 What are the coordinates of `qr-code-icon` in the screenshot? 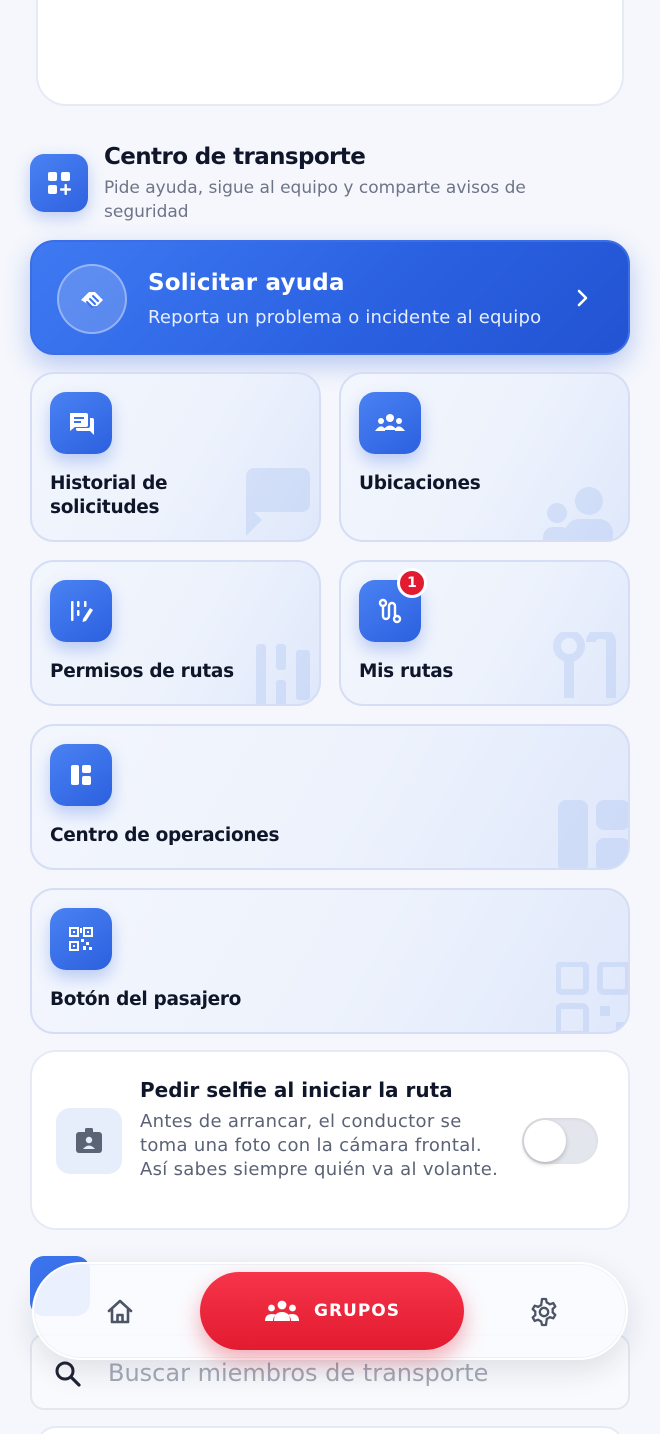 It's located at (81, 939).